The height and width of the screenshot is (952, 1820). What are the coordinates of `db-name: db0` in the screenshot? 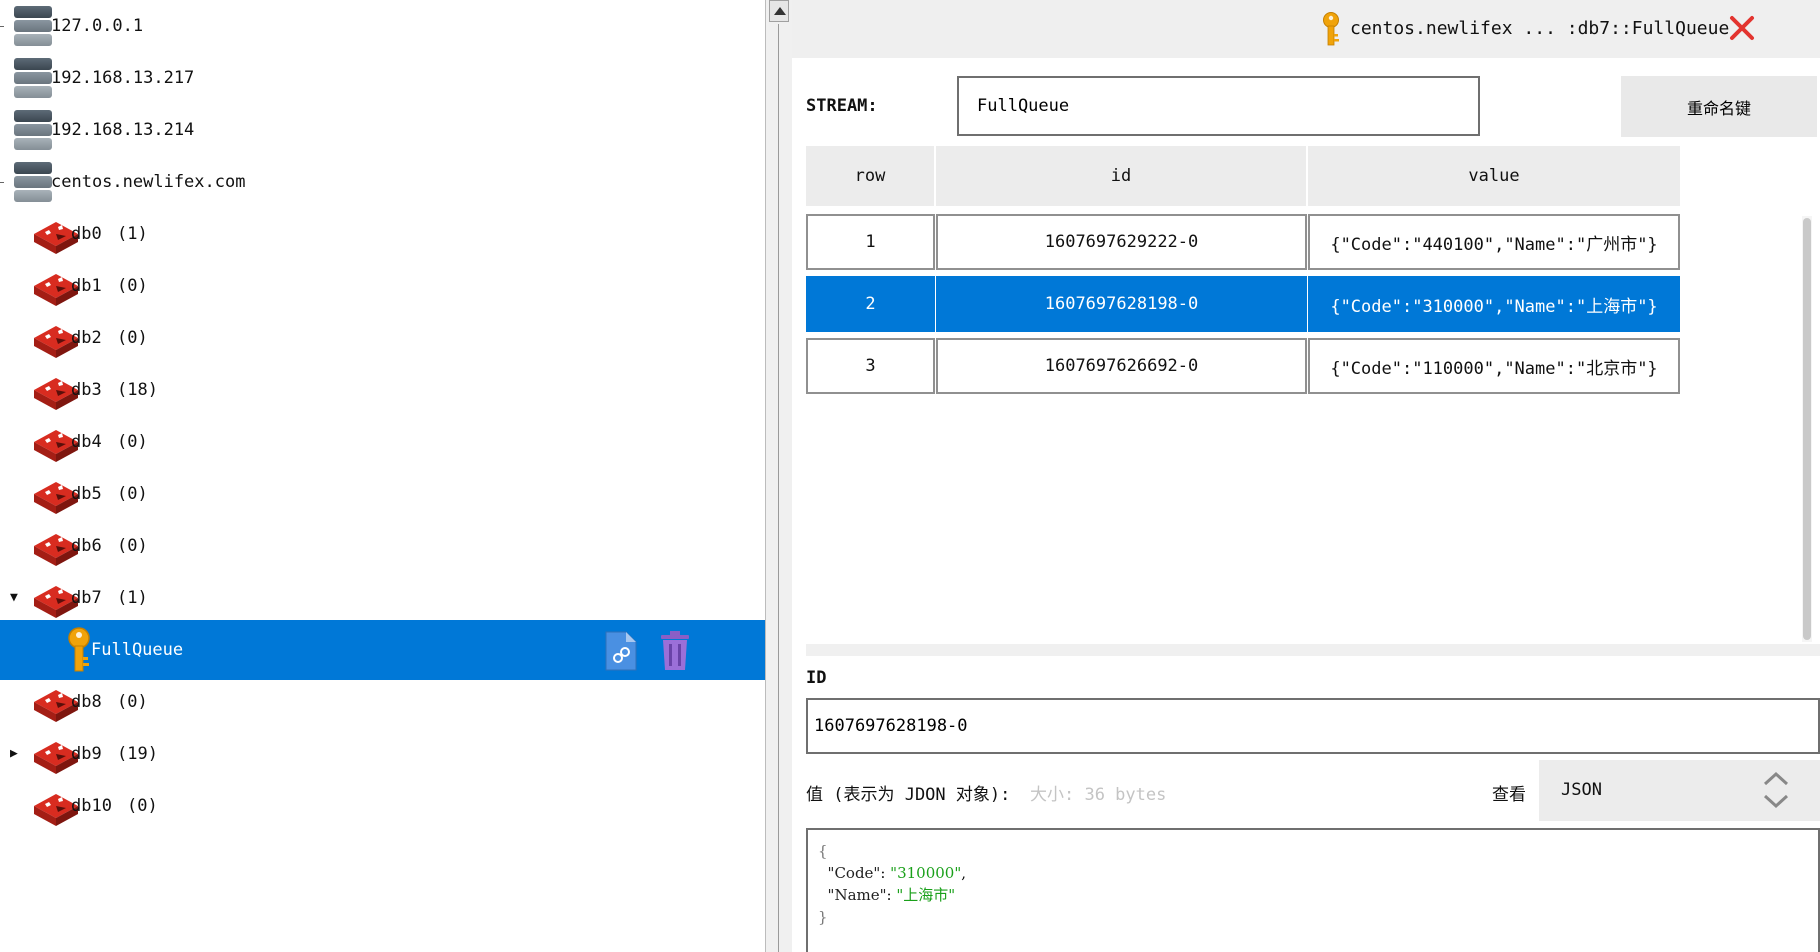 It's located at (86, 234).